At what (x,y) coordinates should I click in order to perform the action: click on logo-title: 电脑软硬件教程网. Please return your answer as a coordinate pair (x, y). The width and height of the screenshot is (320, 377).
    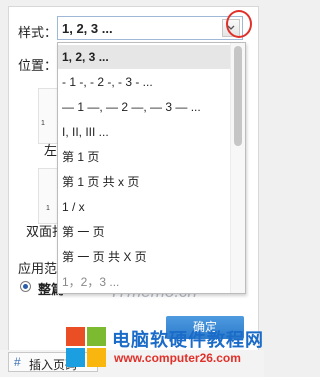
    Looking at the image, I should click on (188, 340).